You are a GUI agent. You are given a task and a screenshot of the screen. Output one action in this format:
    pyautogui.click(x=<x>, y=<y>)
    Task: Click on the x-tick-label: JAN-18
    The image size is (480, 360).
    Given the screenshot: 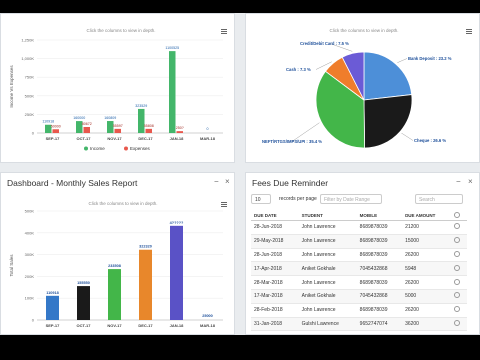 What is the action you would take?
    pyautogui.click(x=177, y=138)
    